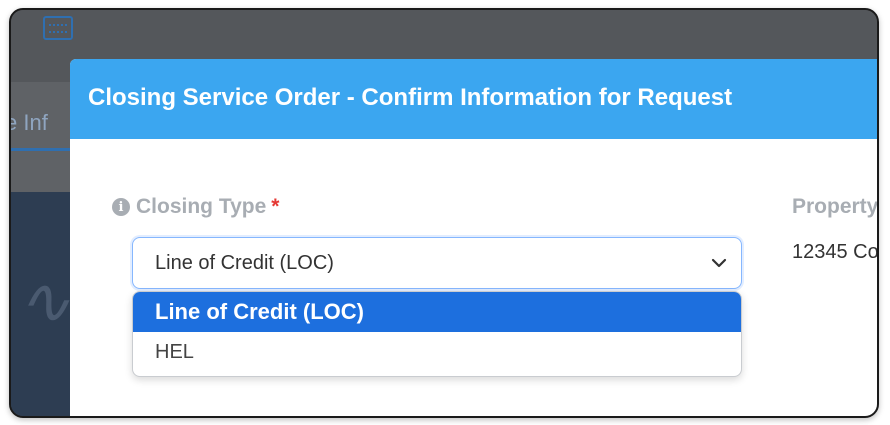 This screenshot has height=425, width=890. What do you see at coordinates (437, 312) in the screenshot?
I see `dropdown-option-loc: Line of Credit (LOC)` at bounding box center [437, 312].